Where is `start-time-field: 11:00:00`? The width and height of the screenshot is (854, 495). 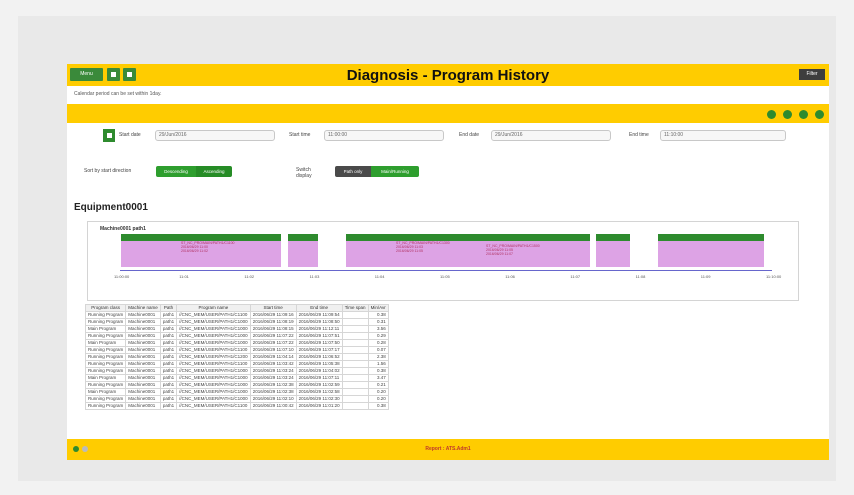
start-time-field: 11:00:00 is located at coordinates (384, 135).